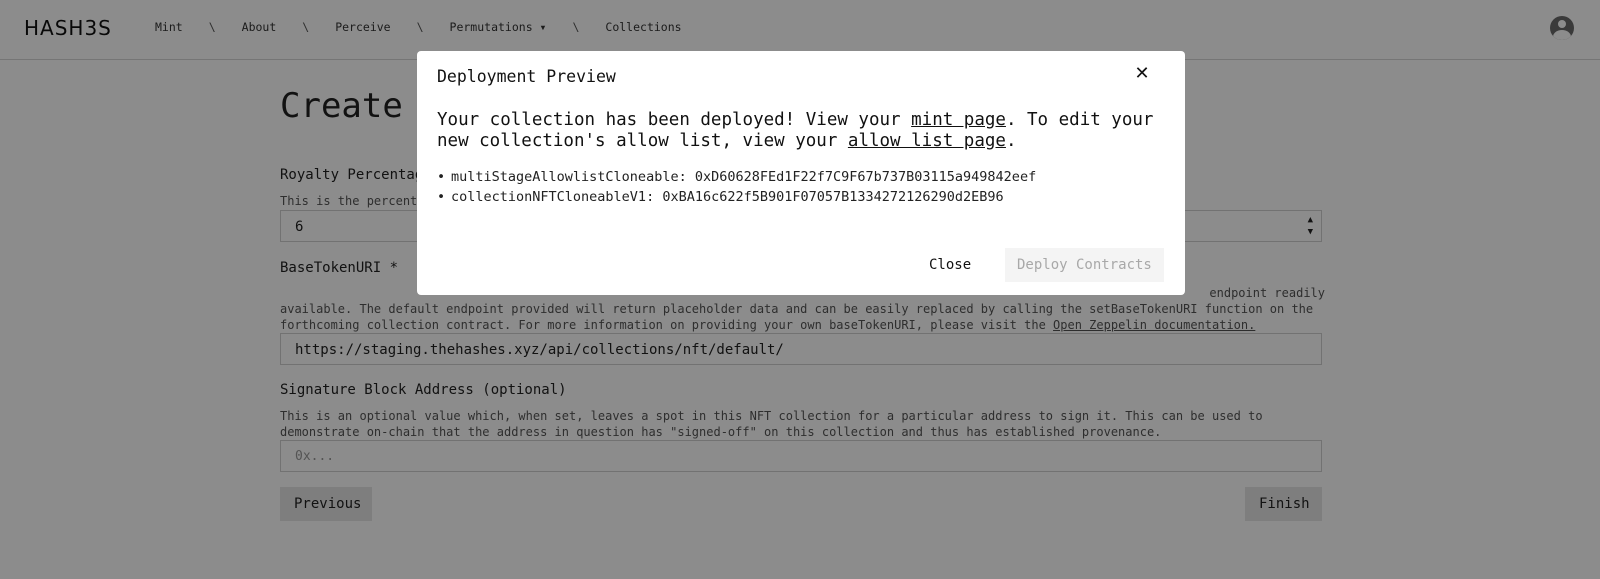 The image size is (1600, 579). I want to click on modal-title: Deployment Preview, so click(526, 76).